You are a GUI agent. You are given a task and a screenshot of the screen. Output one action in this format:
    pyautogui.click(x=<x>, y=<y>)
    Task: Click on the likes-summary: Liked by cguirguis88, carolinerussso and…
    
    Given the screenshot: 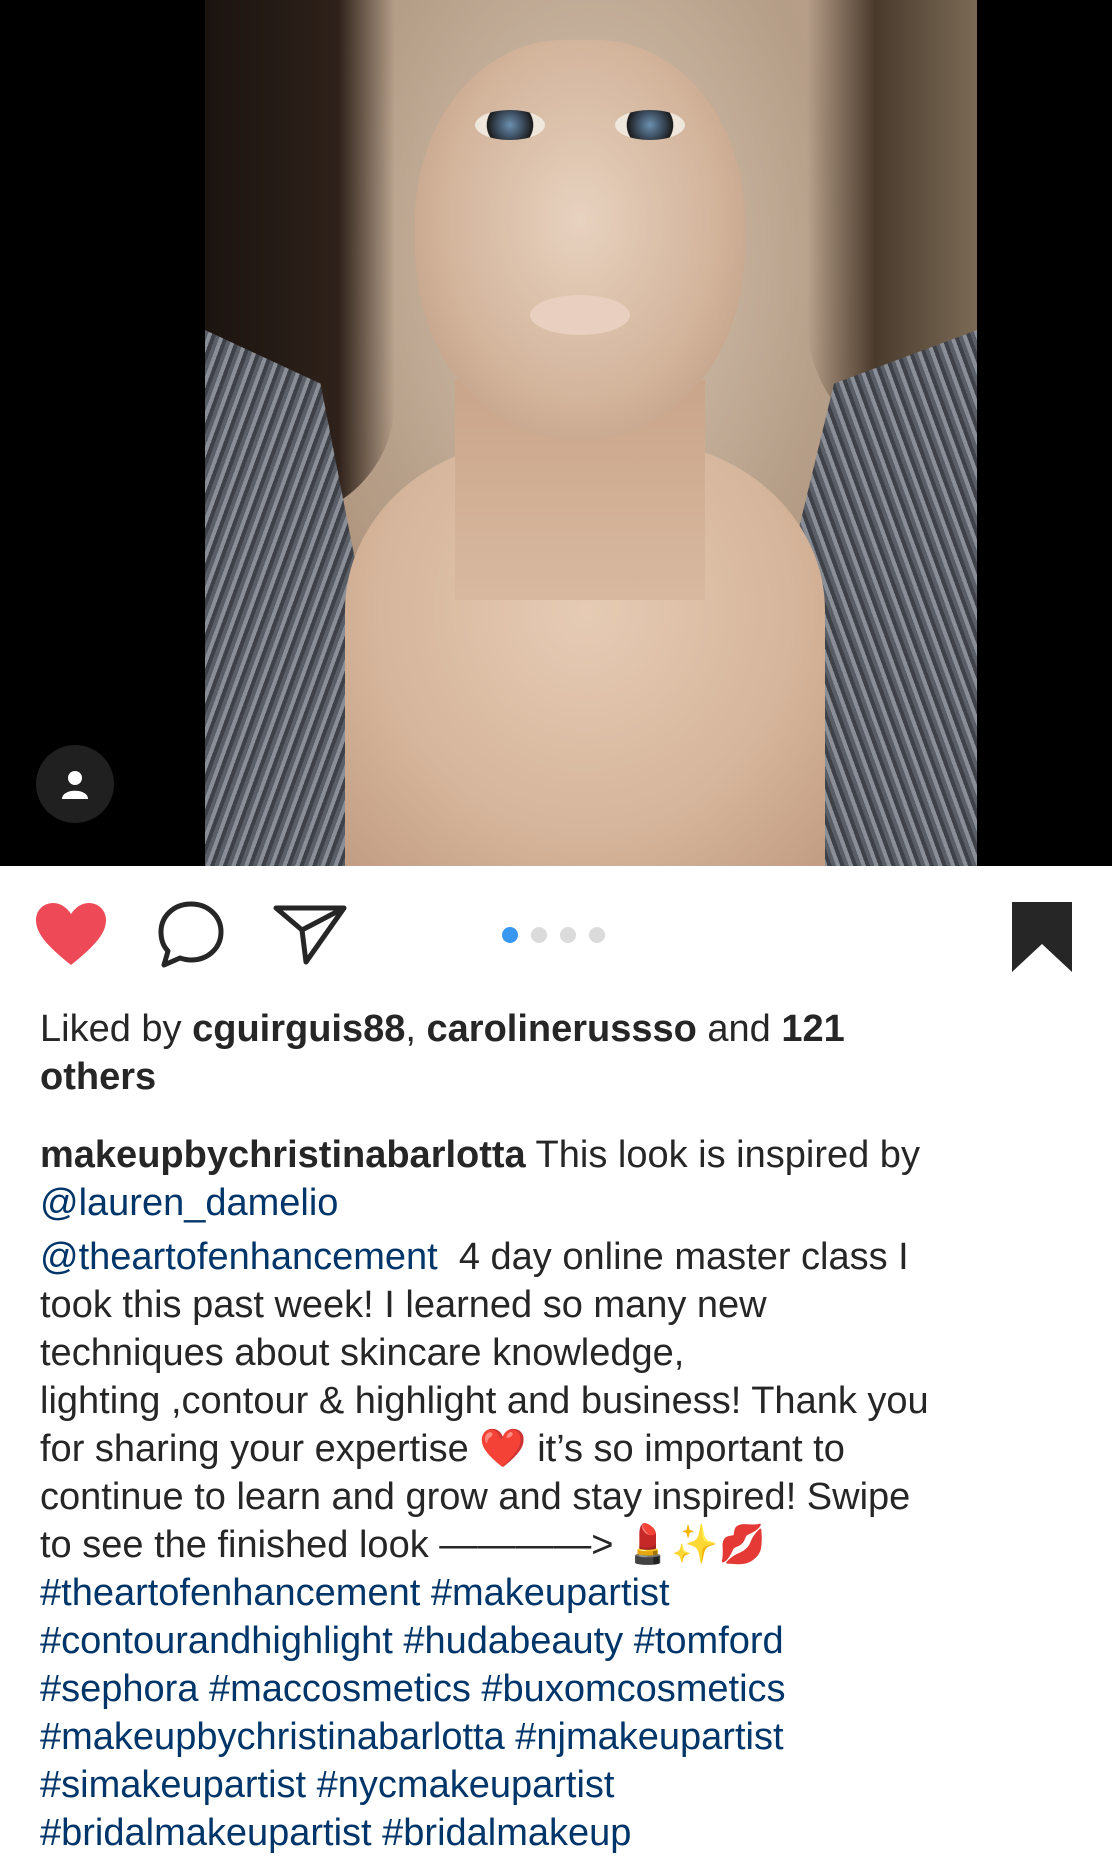 What is the action you would take?
    pyautogui.click(x=442, y=1053)
    